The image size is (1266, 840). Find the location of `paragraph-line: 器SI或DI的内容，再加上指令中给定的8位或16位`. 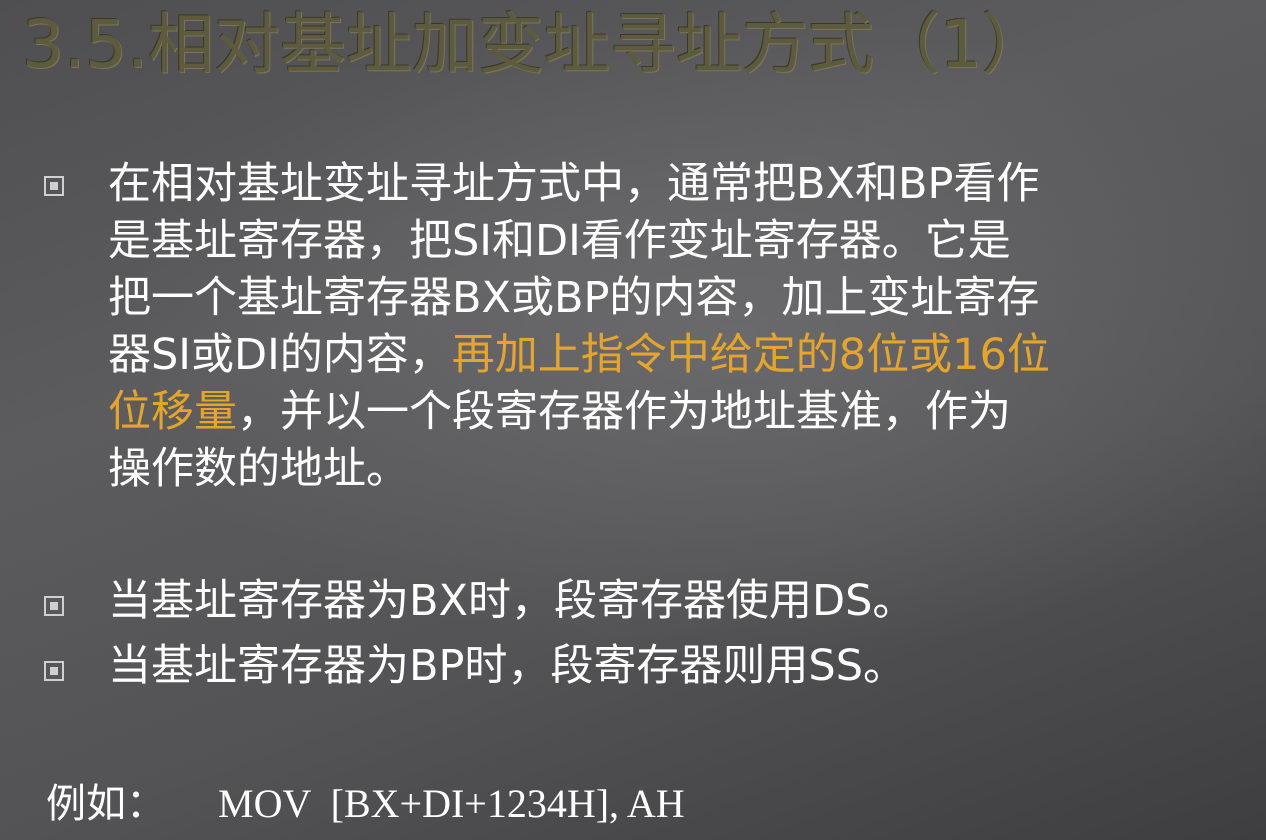

paragraph-line: 器SI或DI的内容，再加上指令中给定的8位或16位 is located at coordinates (673, 355).